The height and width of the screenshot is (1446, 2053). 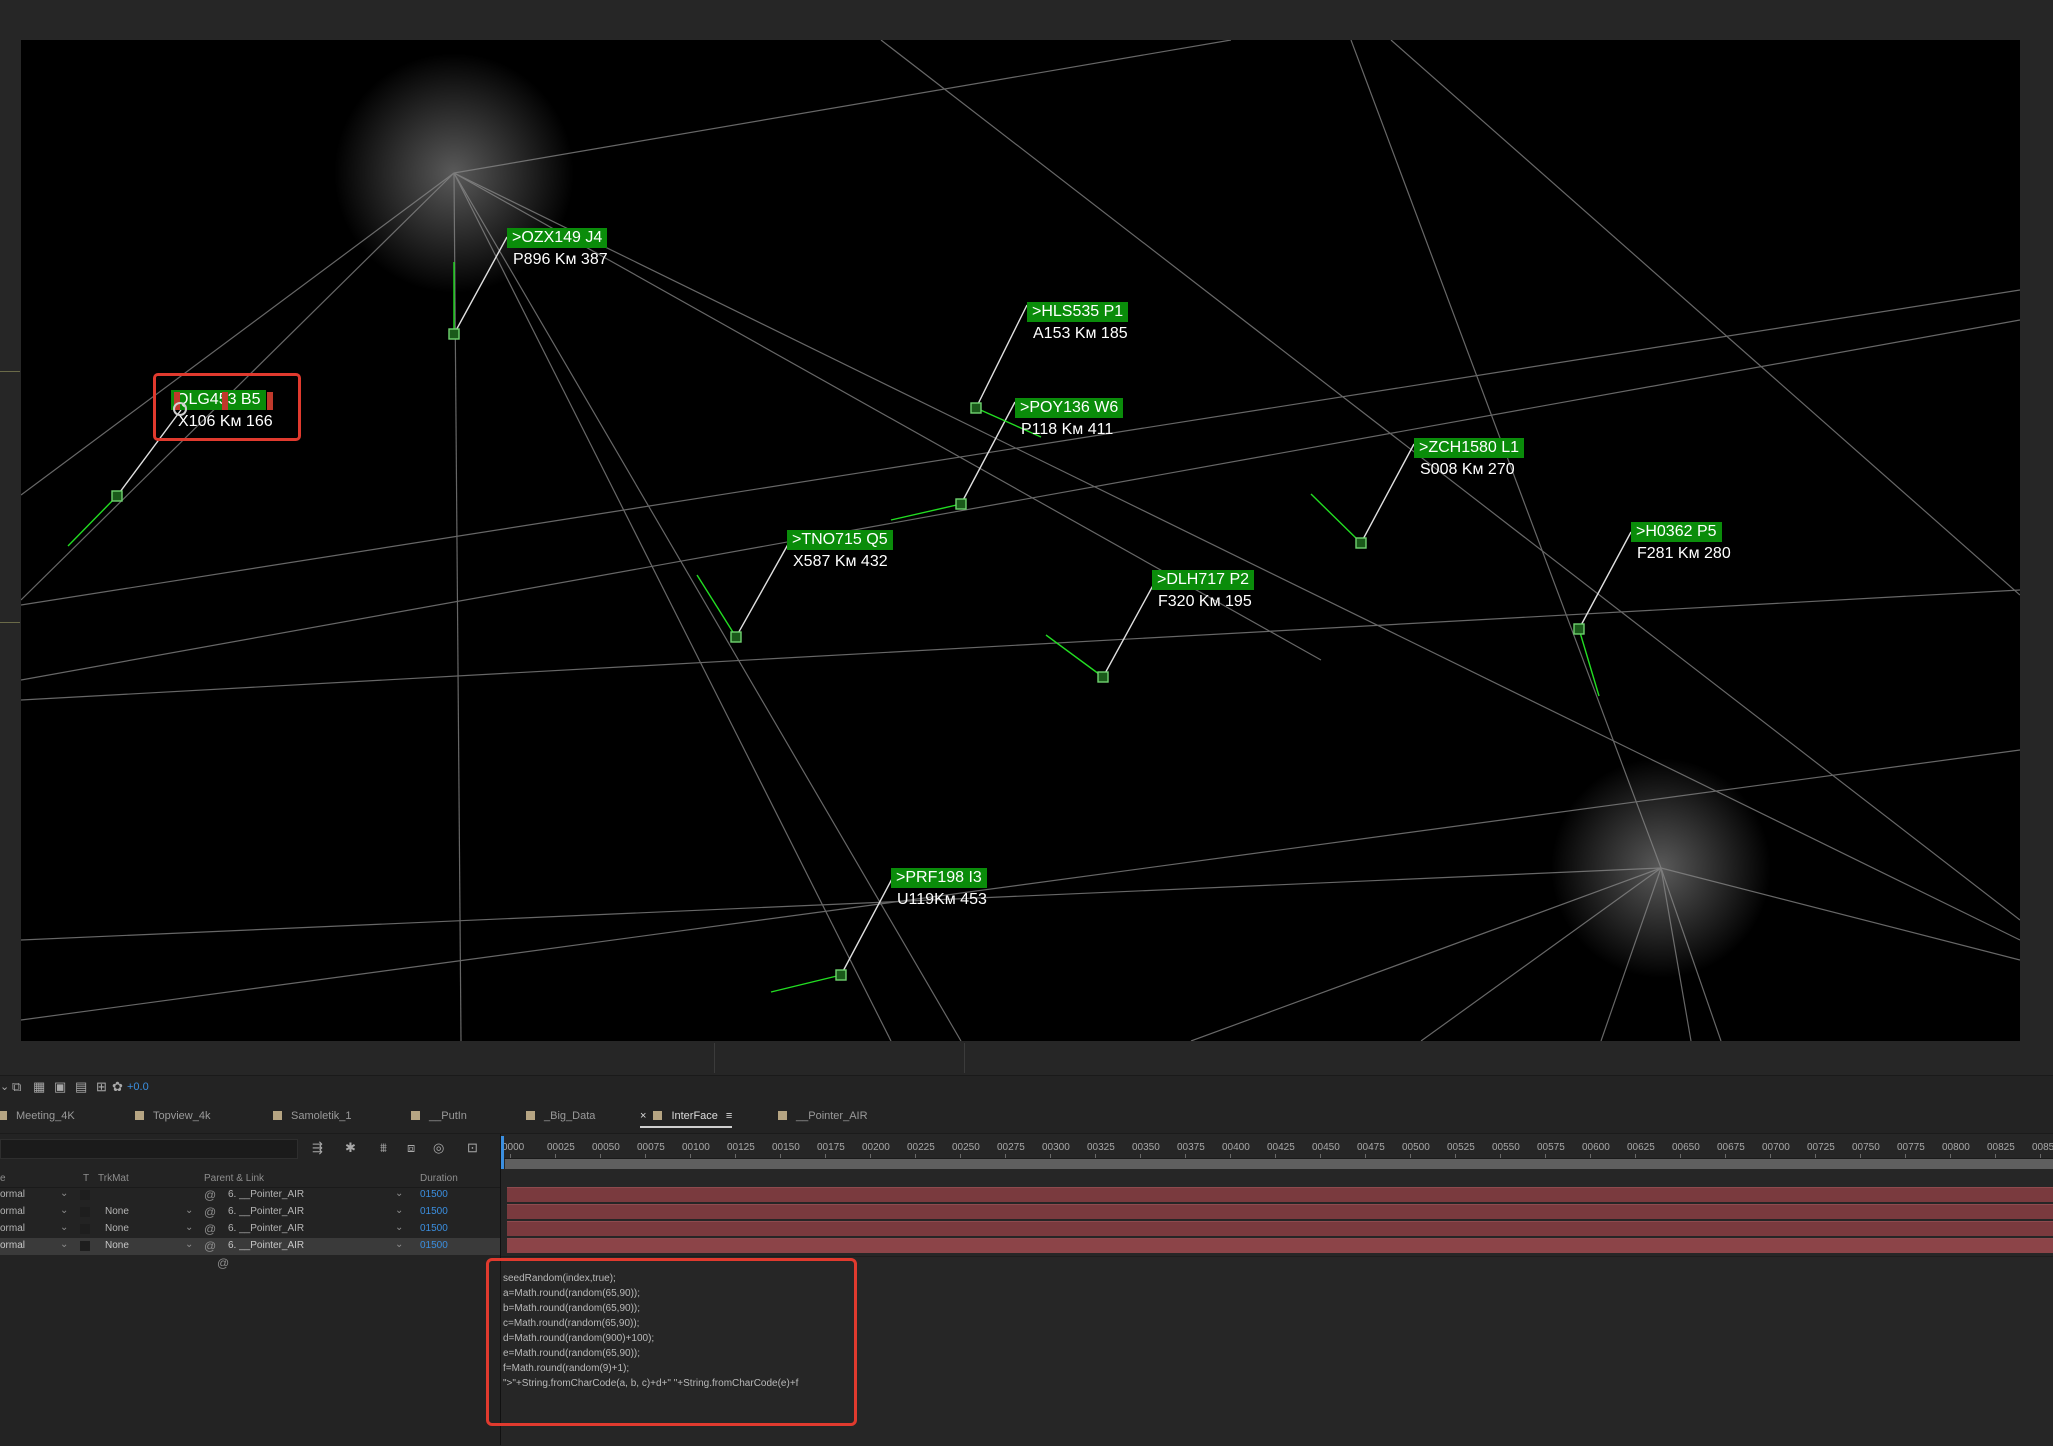 What do you see at coordinates (60, 1087) in the screenshot?
I see `snapshot-icon: ▣` at bounding box center [60, 1087].